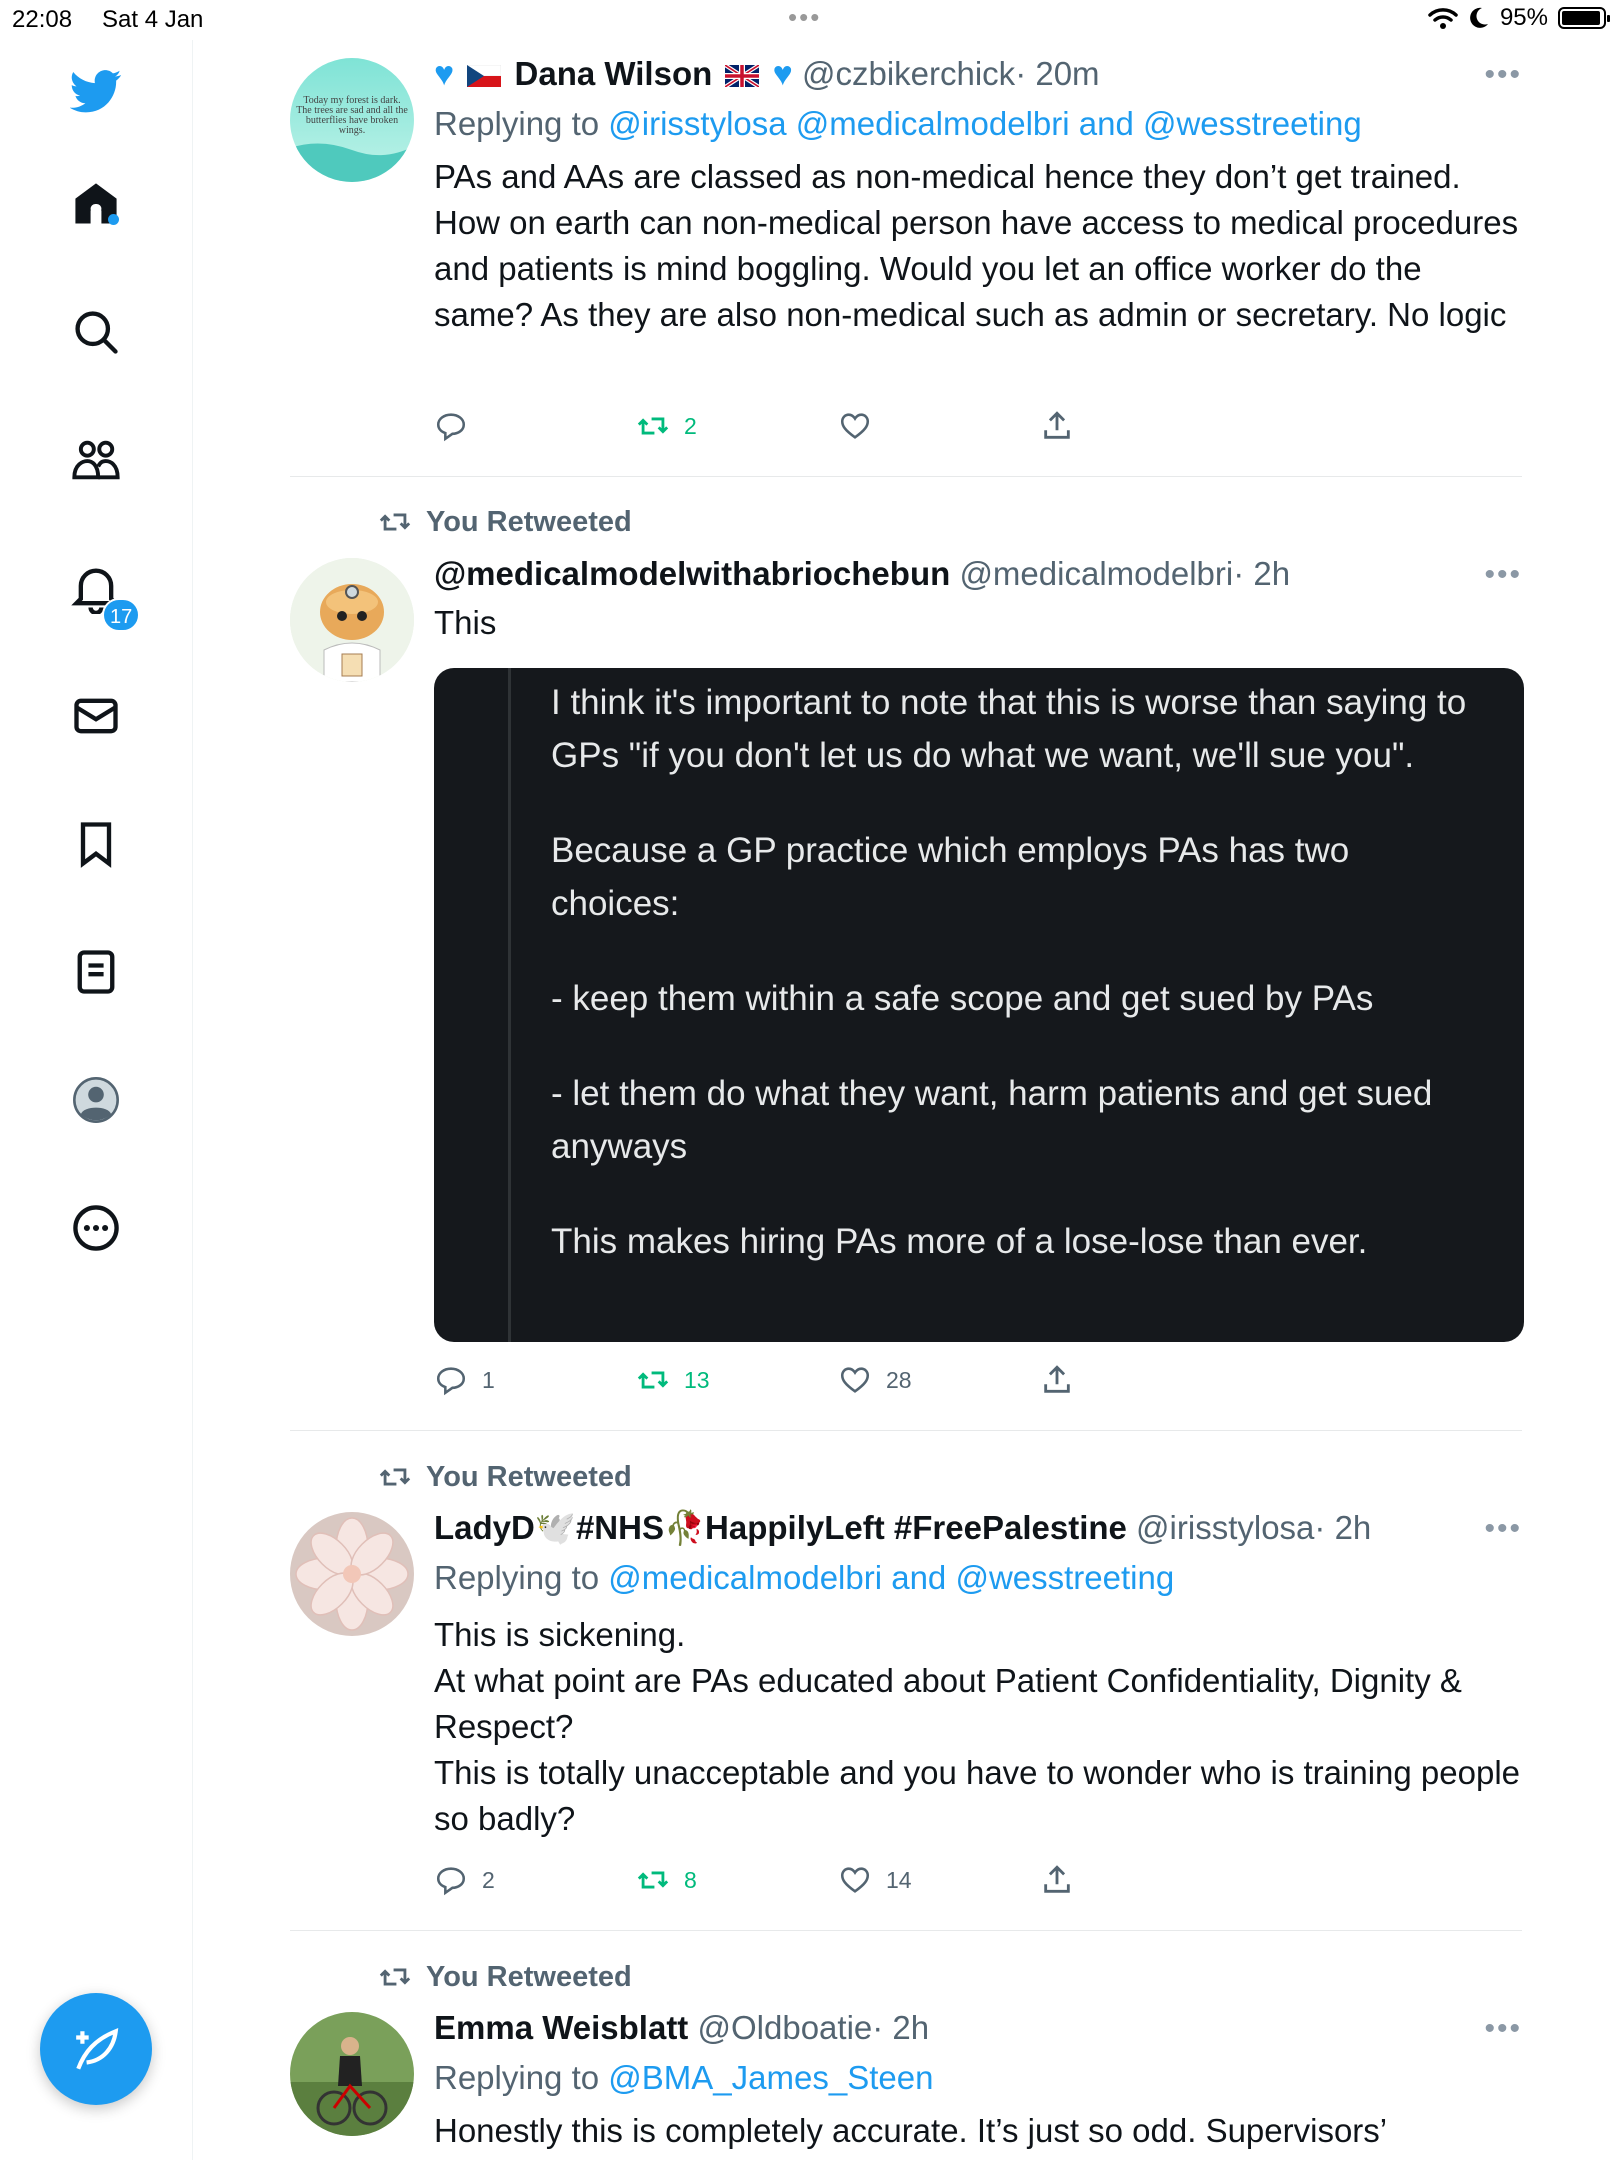  Describe the element at coordinates (804, 17) in the screenshot. I see `multitasking-dots-icon: •••` at that location.